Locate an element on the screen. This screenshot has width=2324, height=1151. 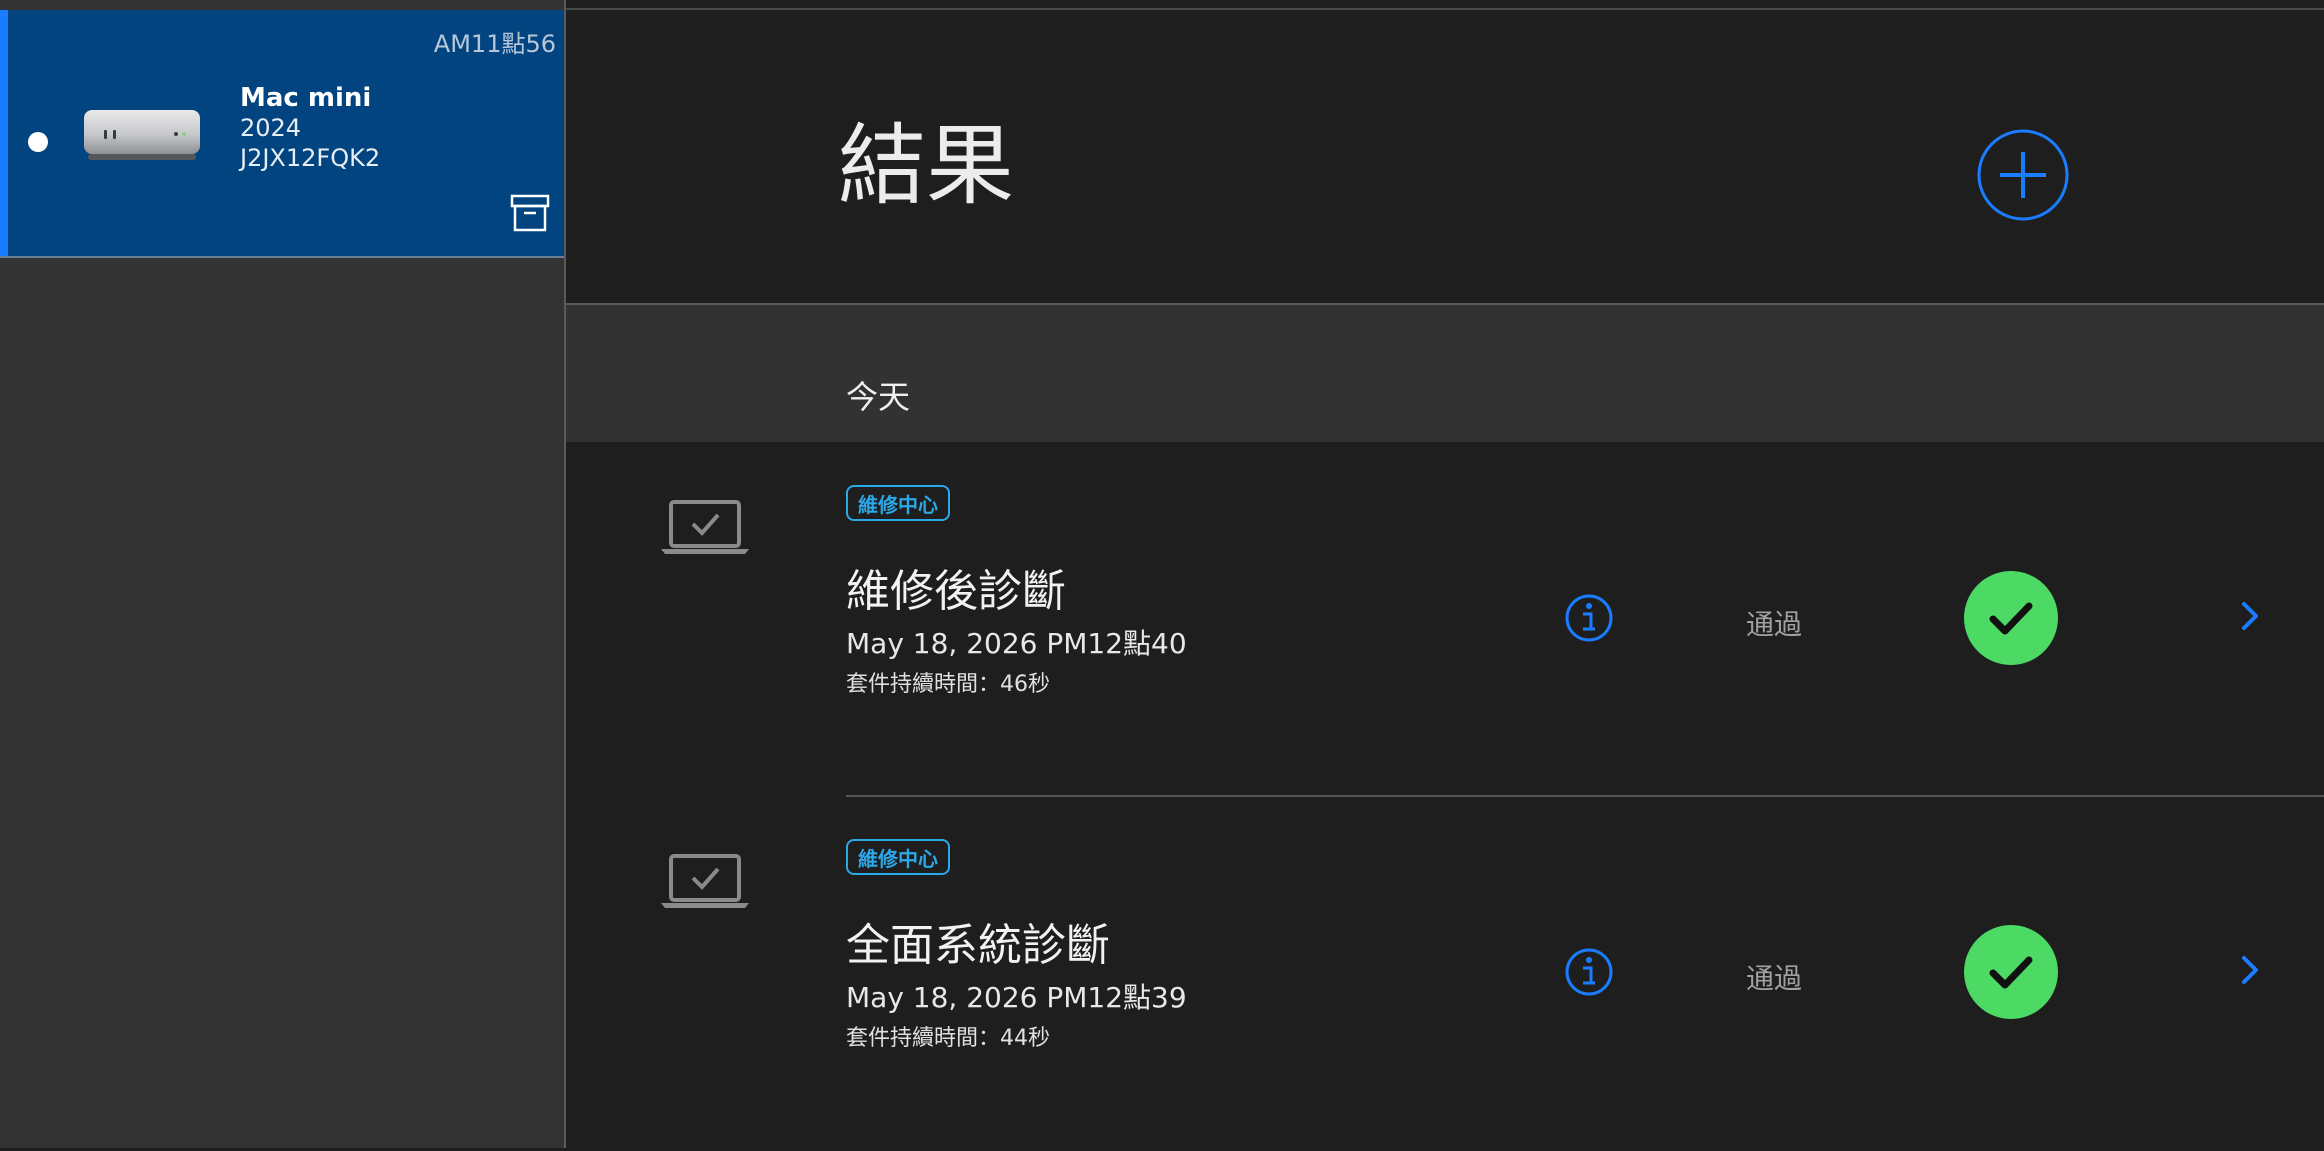
device-name: Mac mini is located at coordinates (306, 98).